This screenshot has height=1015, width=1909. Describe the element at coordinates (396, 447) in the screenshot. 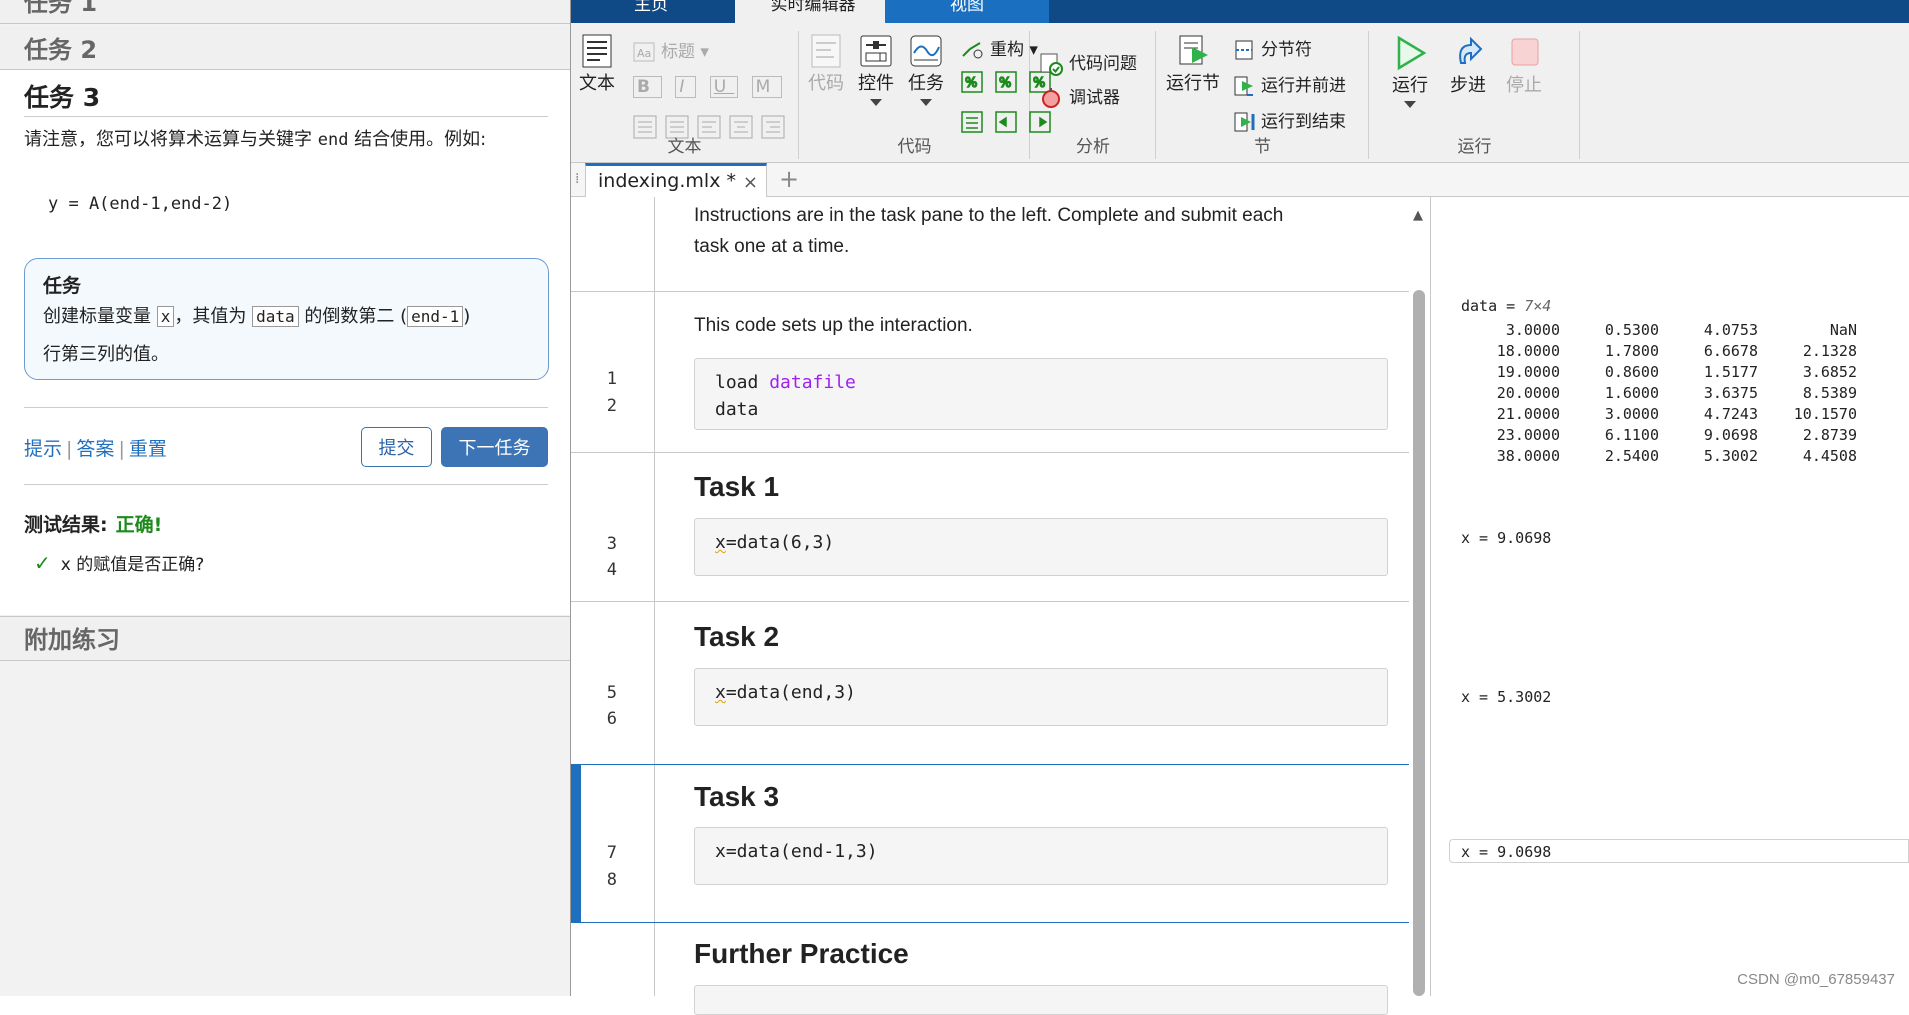

I see `submit-button: 提交` at that location.